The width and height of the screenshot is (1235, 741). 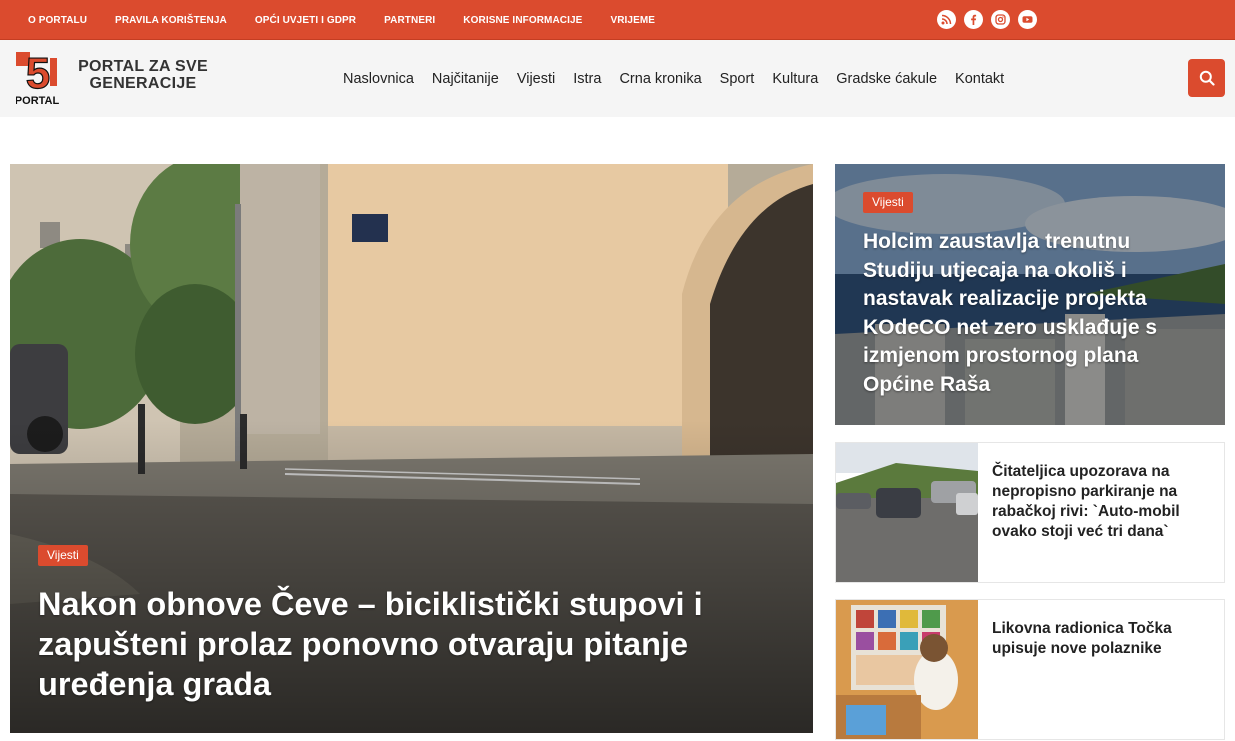 I want to click on nav-vijesti: Vijesti, so click(x=536, y=79).